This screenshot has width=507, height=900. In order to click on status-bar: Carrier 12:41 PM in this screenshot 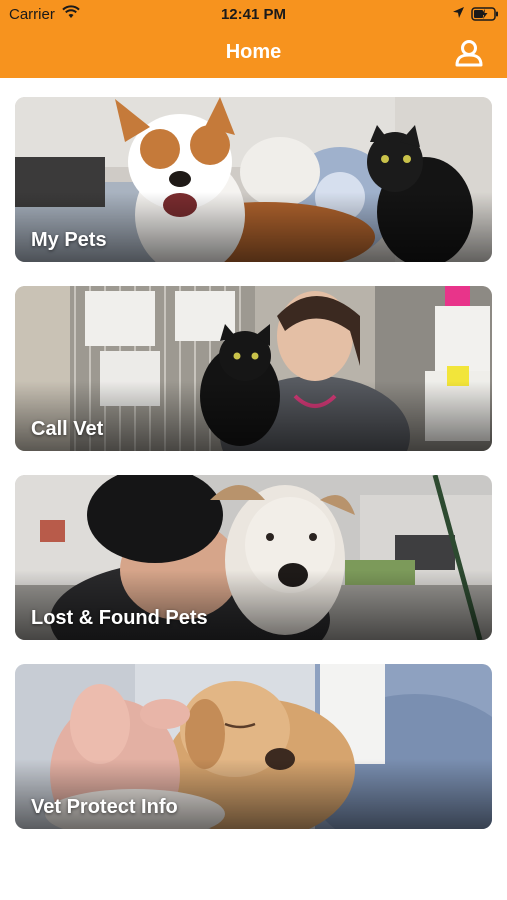, I will do `click(253, 15)`.